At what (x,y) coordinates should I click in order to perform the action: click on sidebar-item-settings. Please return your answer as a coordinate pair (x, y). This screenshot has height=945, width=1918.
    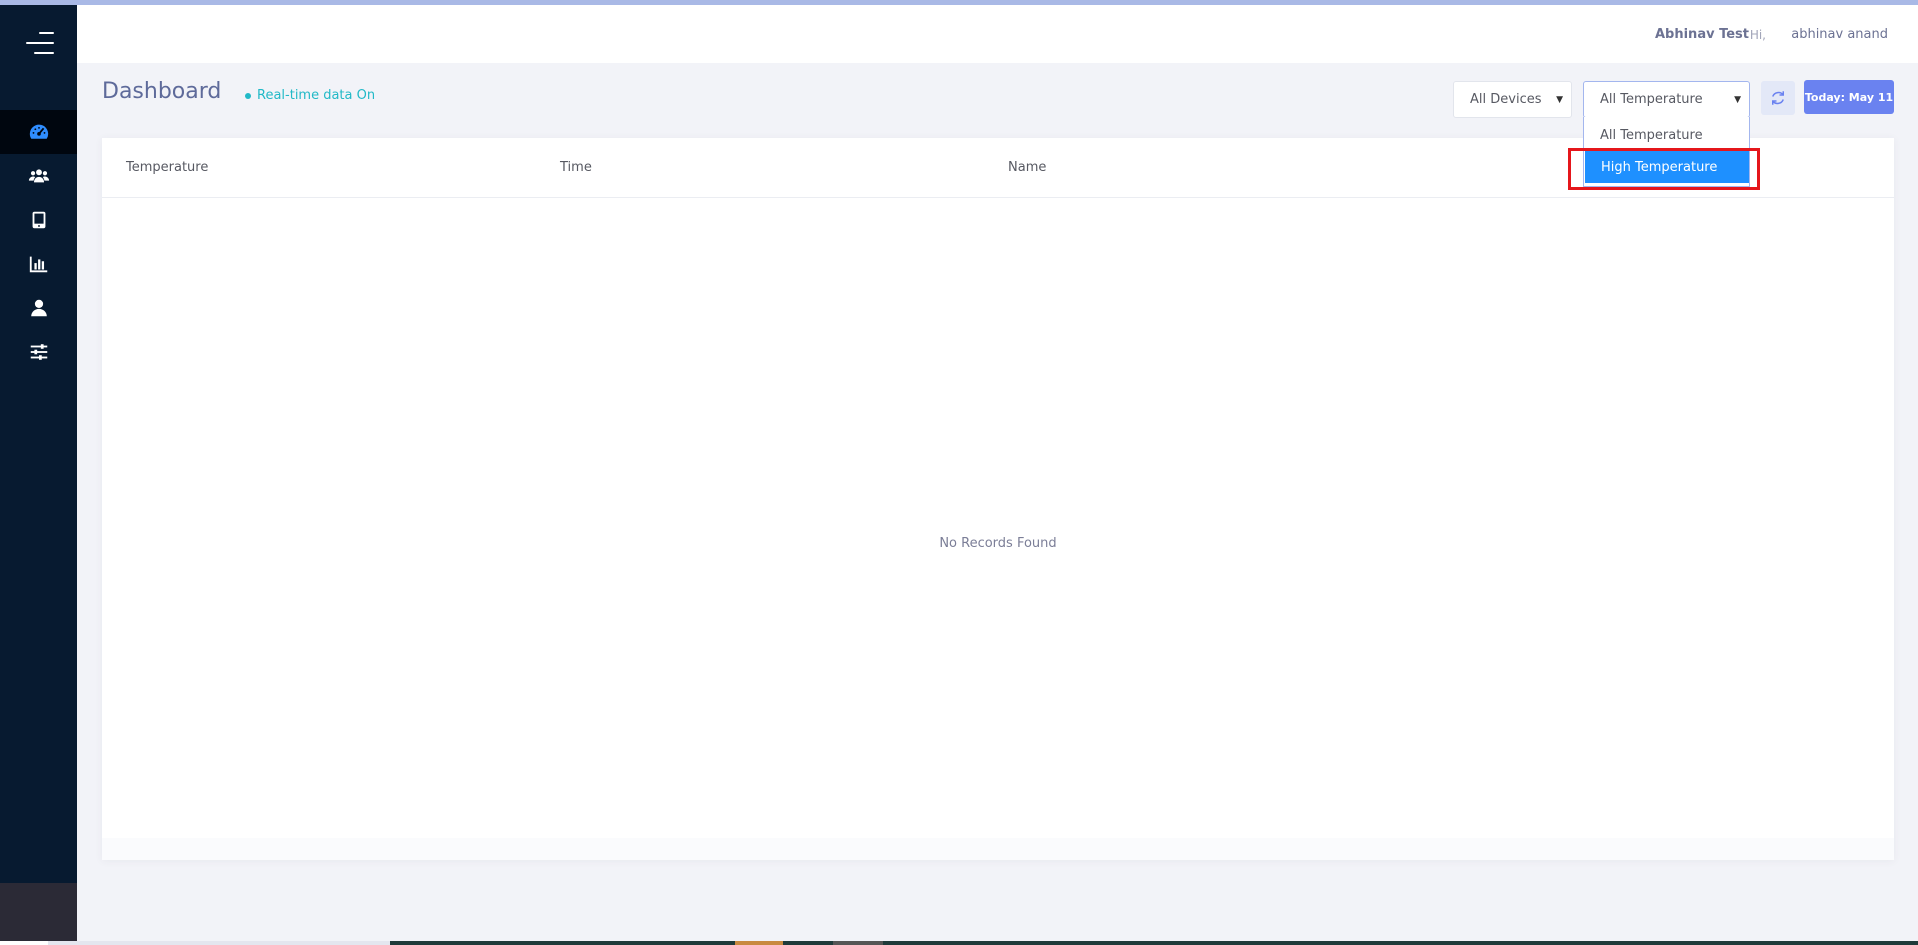
    Looking at the image, I should click on (38, 352).